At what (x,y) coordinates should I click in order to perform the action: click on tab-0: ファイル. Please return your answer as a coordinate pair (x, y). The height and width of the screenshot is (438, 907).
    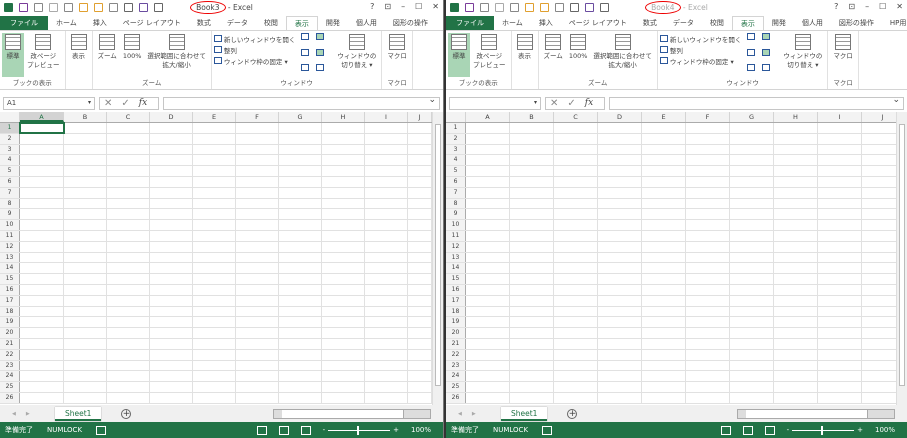
    Looking at the image, I should click on (470, 23).